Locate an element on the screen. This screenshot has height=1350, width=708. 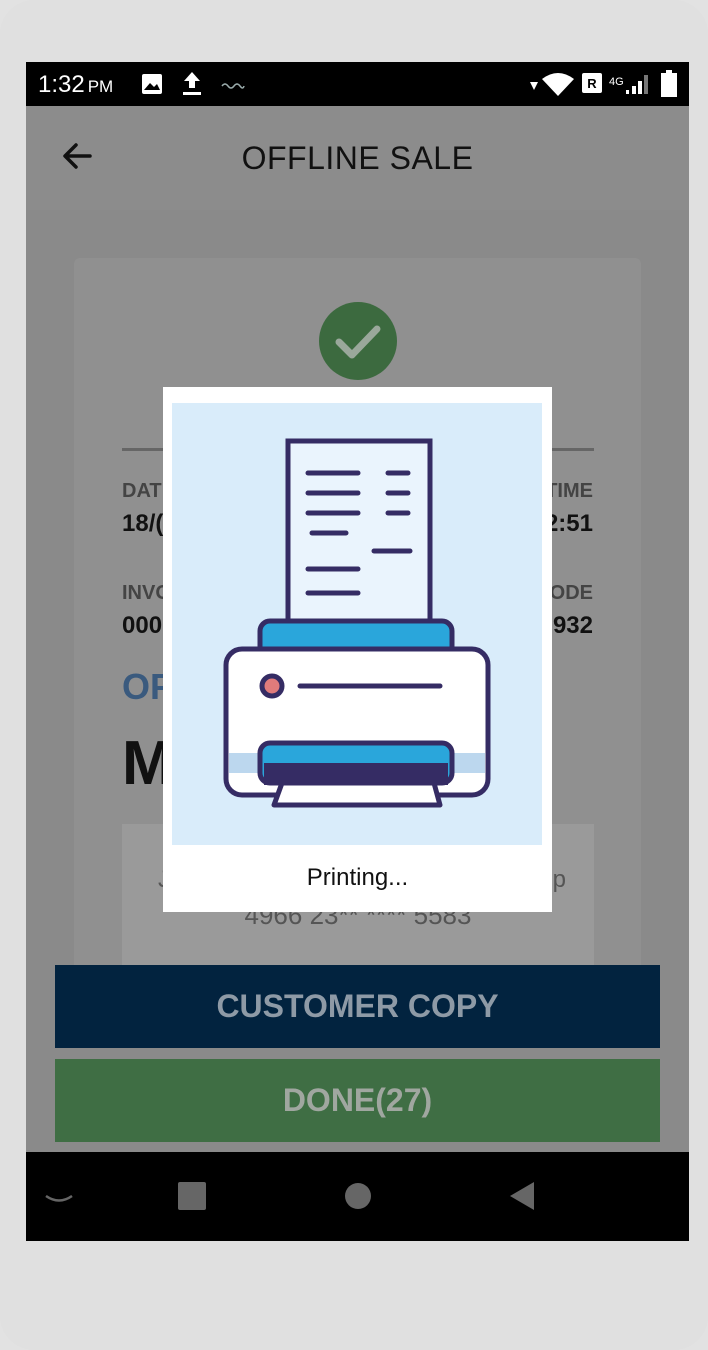
image-icon is located at coordinates (152, 86).